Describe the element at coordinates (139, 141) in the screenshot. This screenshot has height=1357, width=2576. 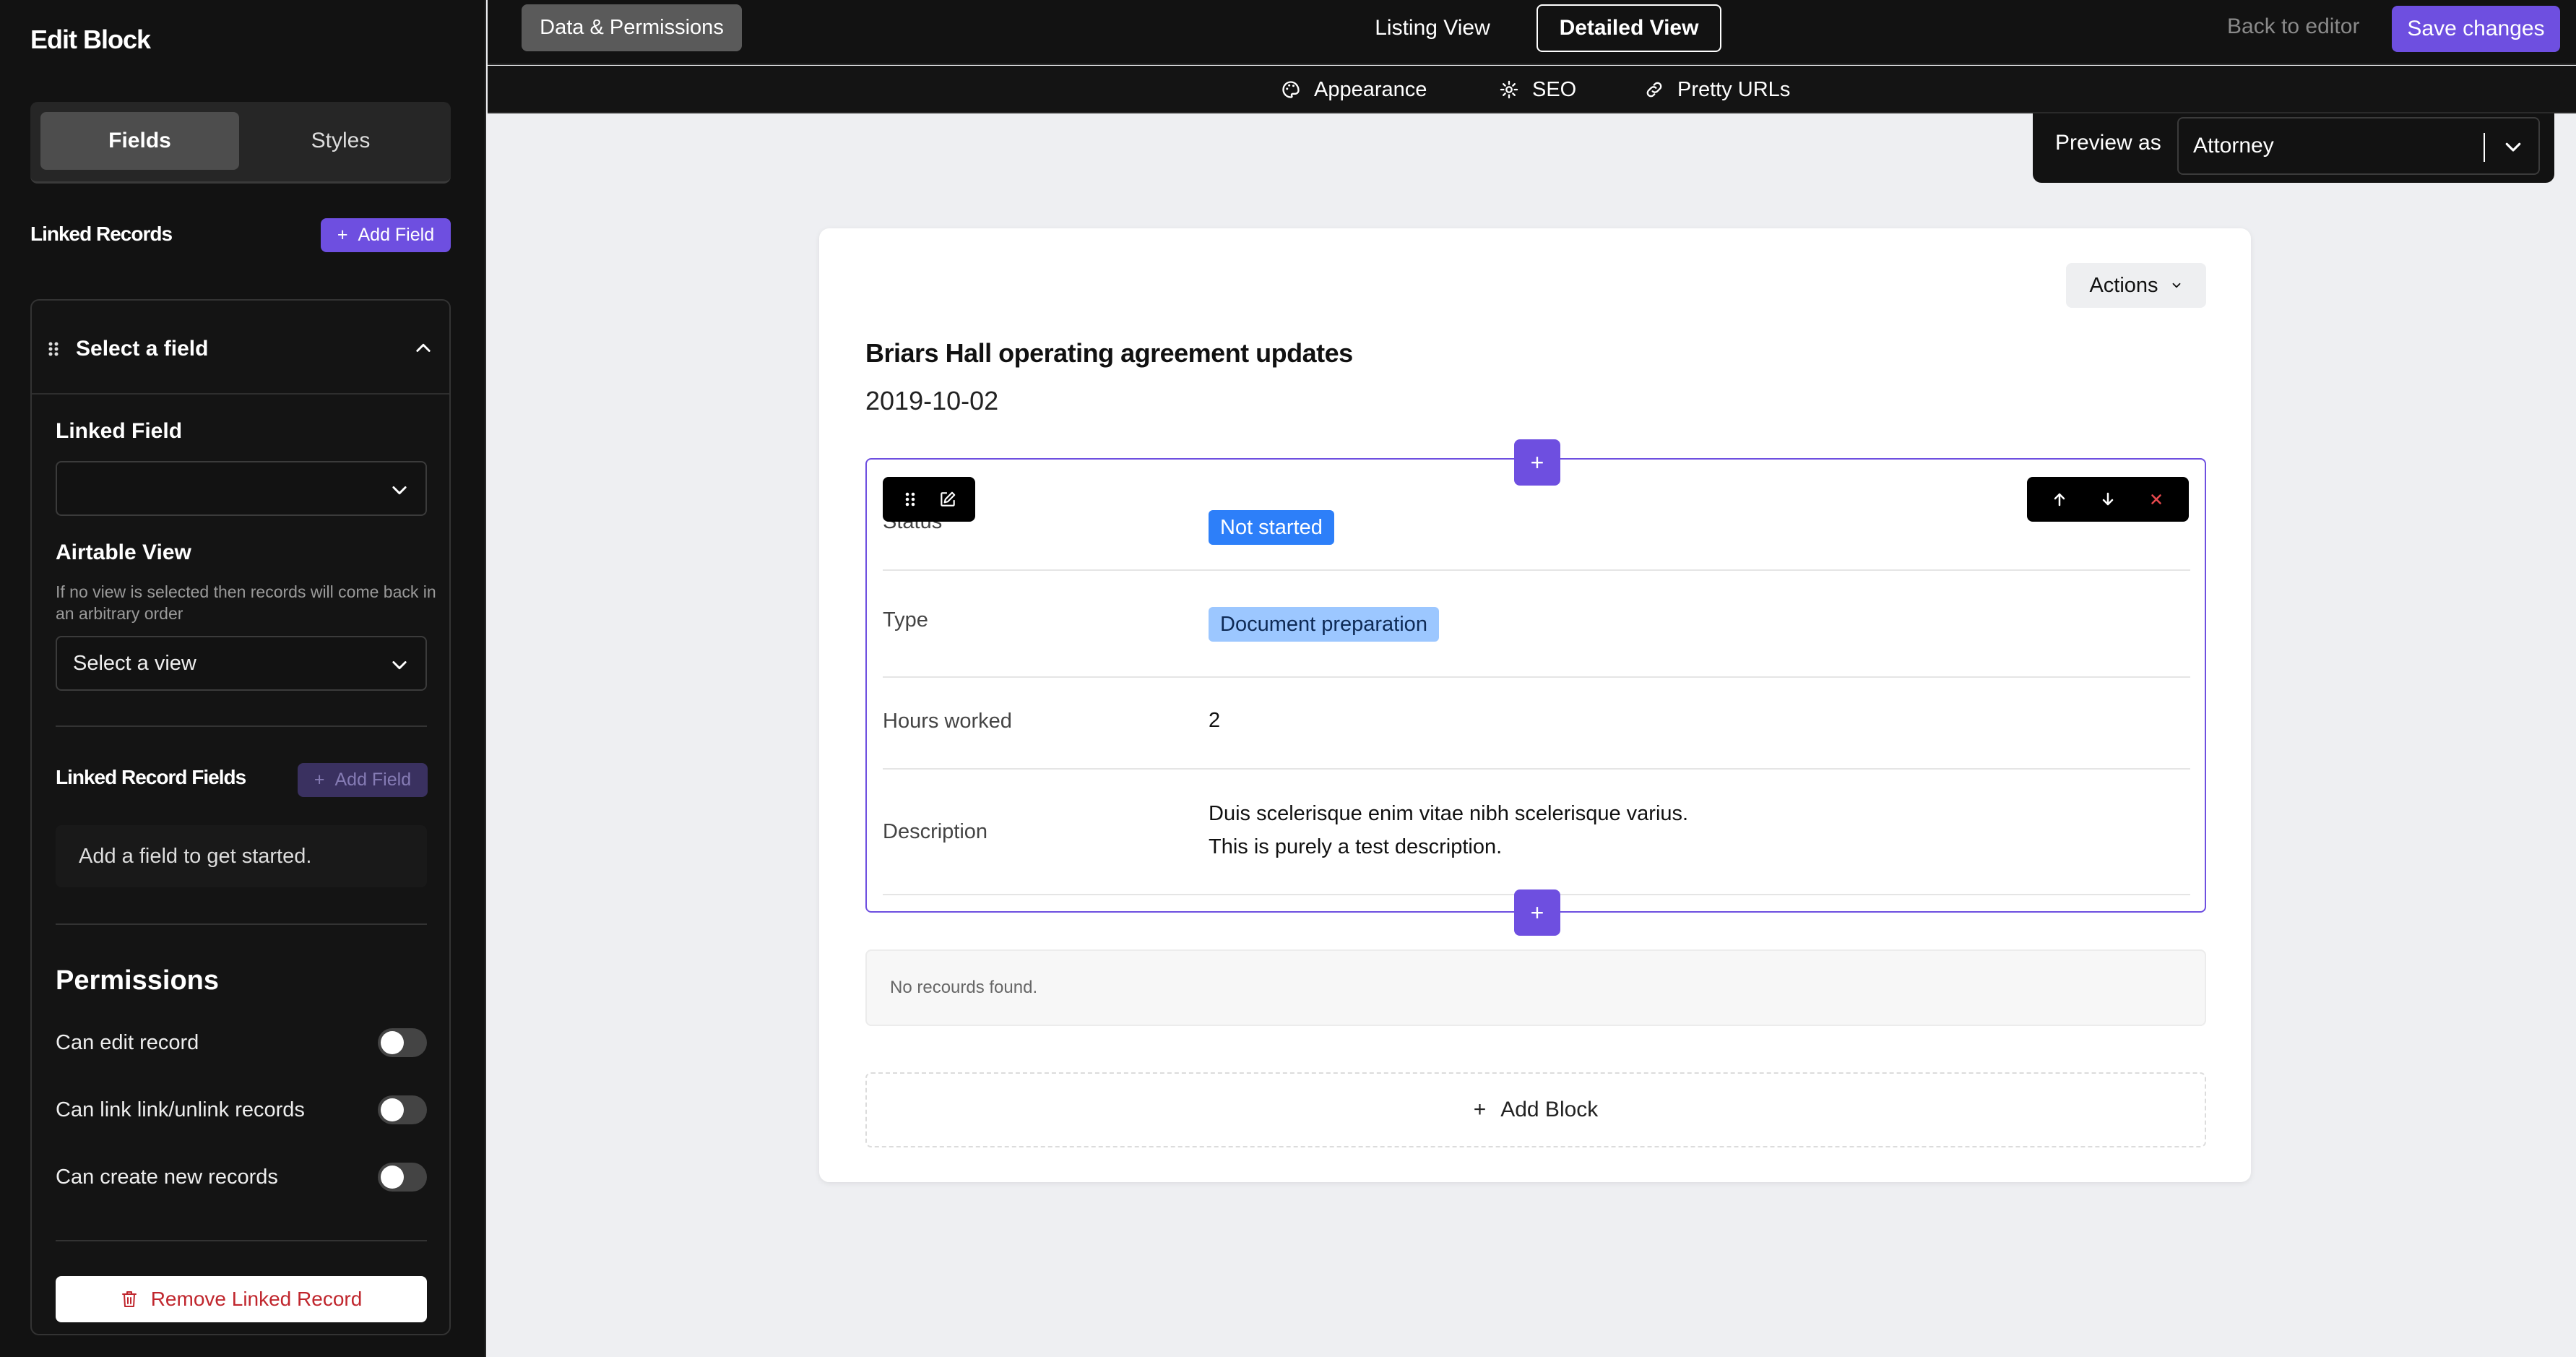
I see `tab-fields: Fields` at that location.